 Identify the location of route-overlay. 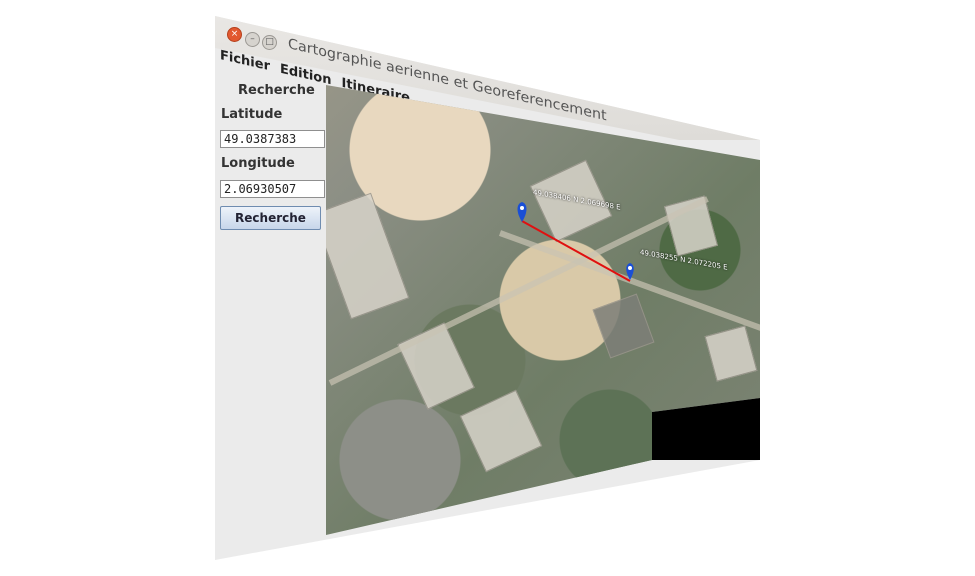
(575, 242).